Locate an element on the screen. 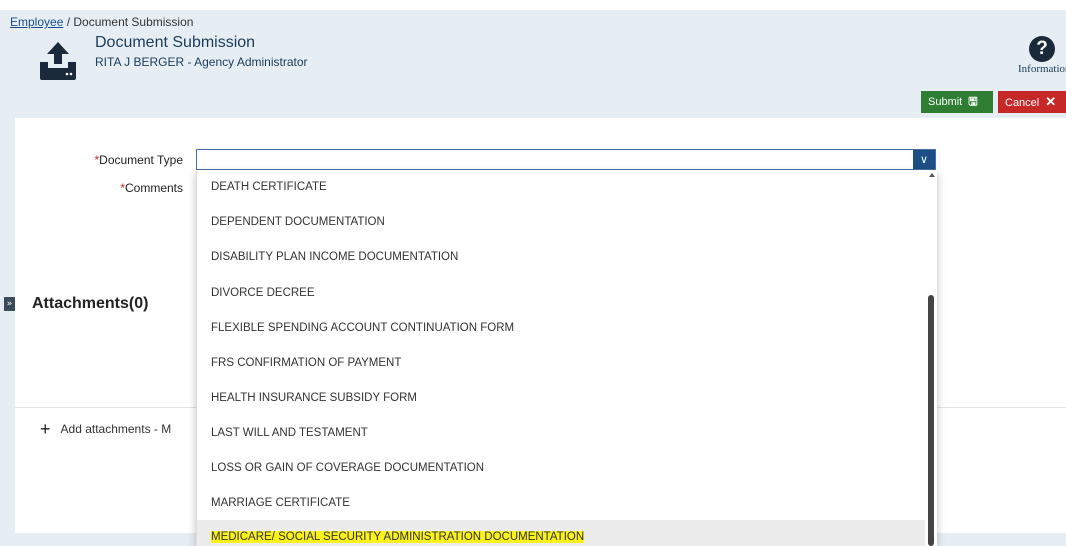  information-button: ? Information is located at coordinates (1042, 55).